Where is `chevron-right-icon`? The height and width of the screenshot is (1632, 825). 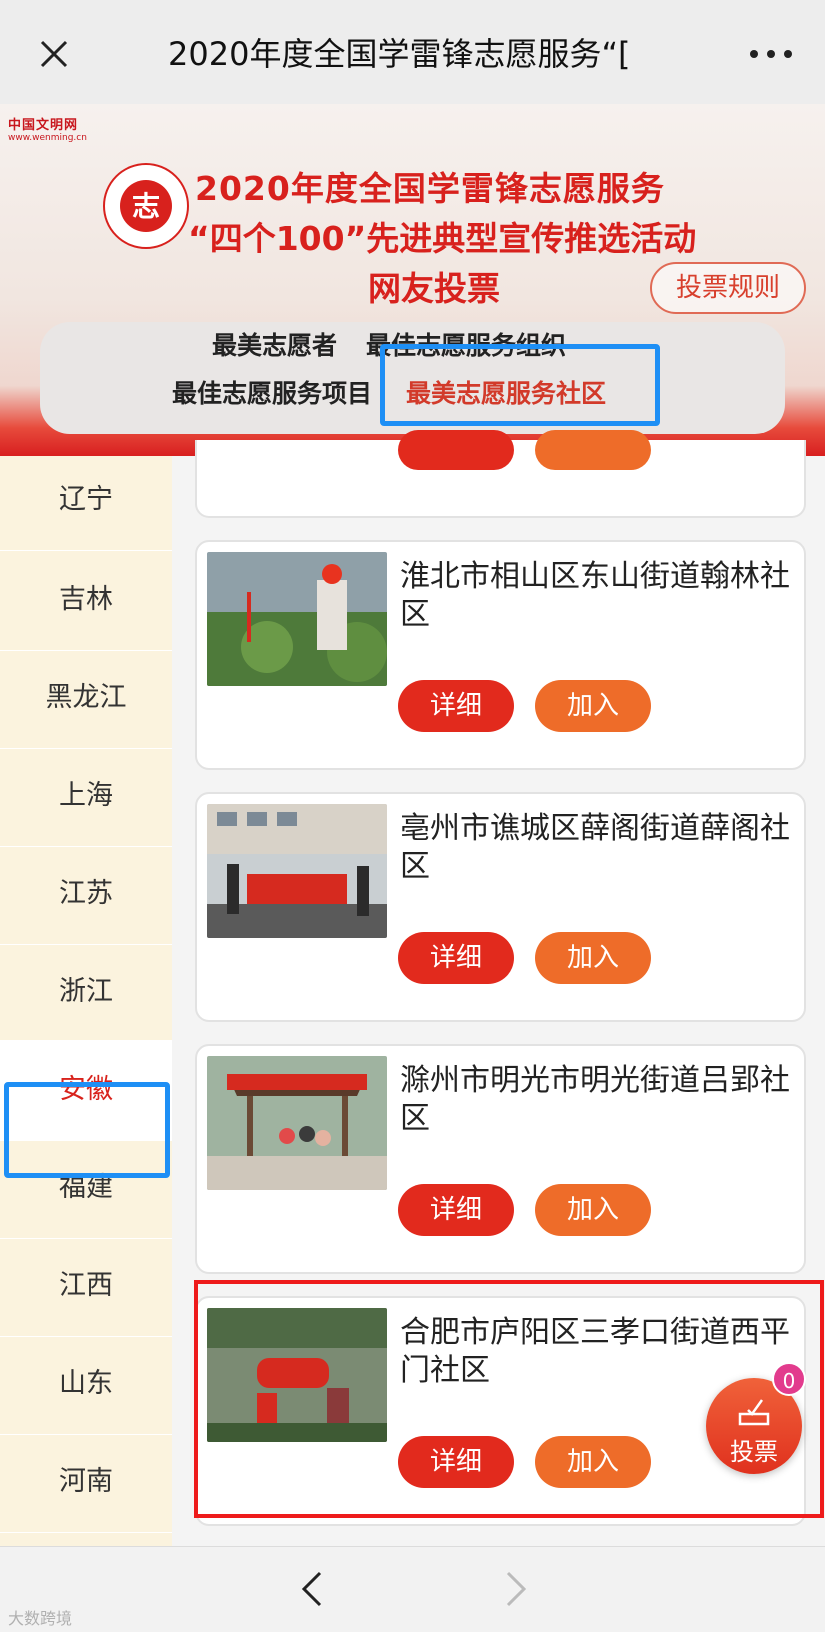
chevron-right-icon is located at coordinates (516, 1589).